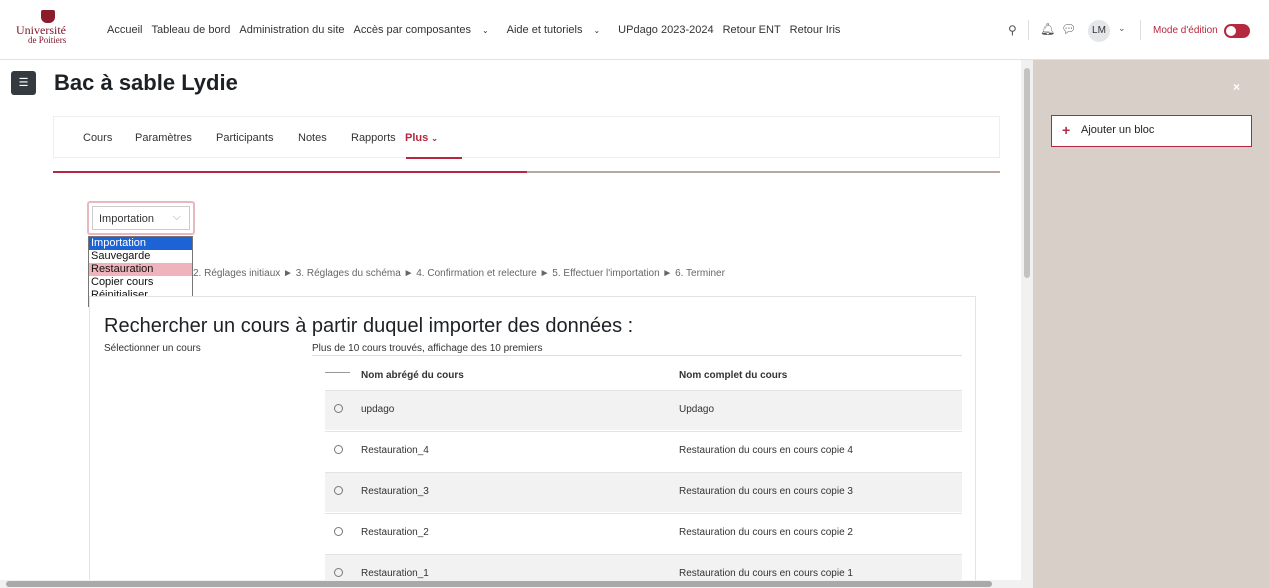  Describe the element at coordinates (190, 30) in the screenshot. I see `nav-link-tableau-de-bord: Tableau de bord` at that location.